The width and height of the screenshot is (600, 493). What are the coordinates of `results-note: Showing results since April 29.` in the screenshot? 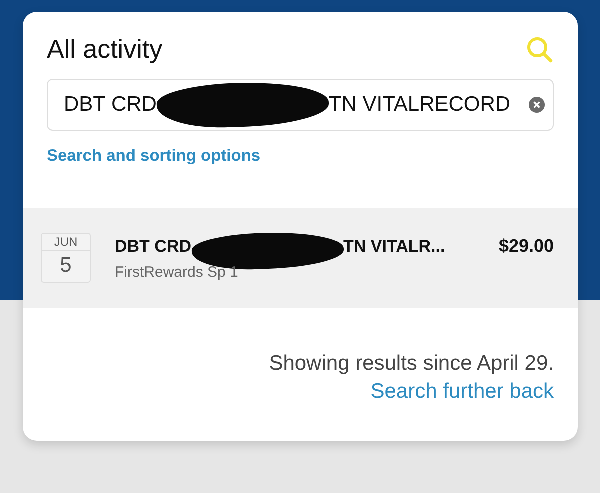 It's located at (411, 364).